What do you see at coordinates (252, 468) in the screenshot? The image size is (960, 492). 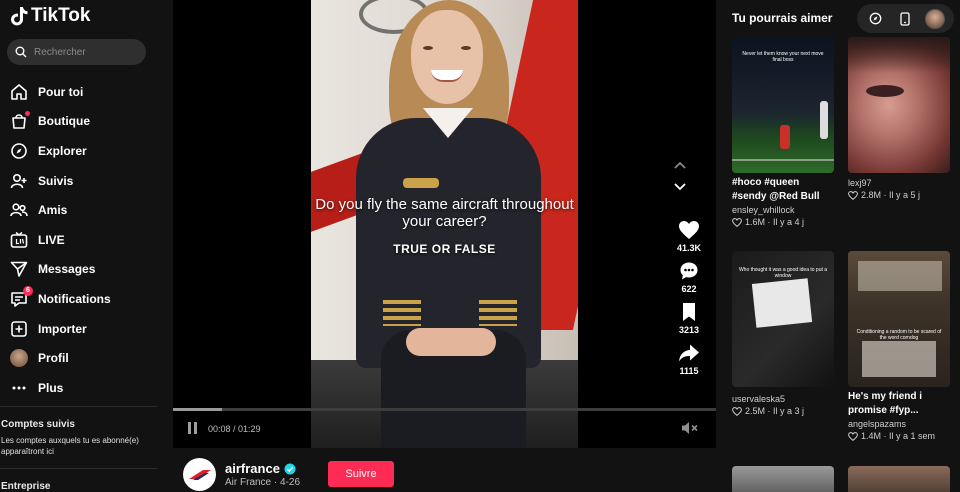 I see `author-handle-text: airfrance` at bounding box center [252, 468].